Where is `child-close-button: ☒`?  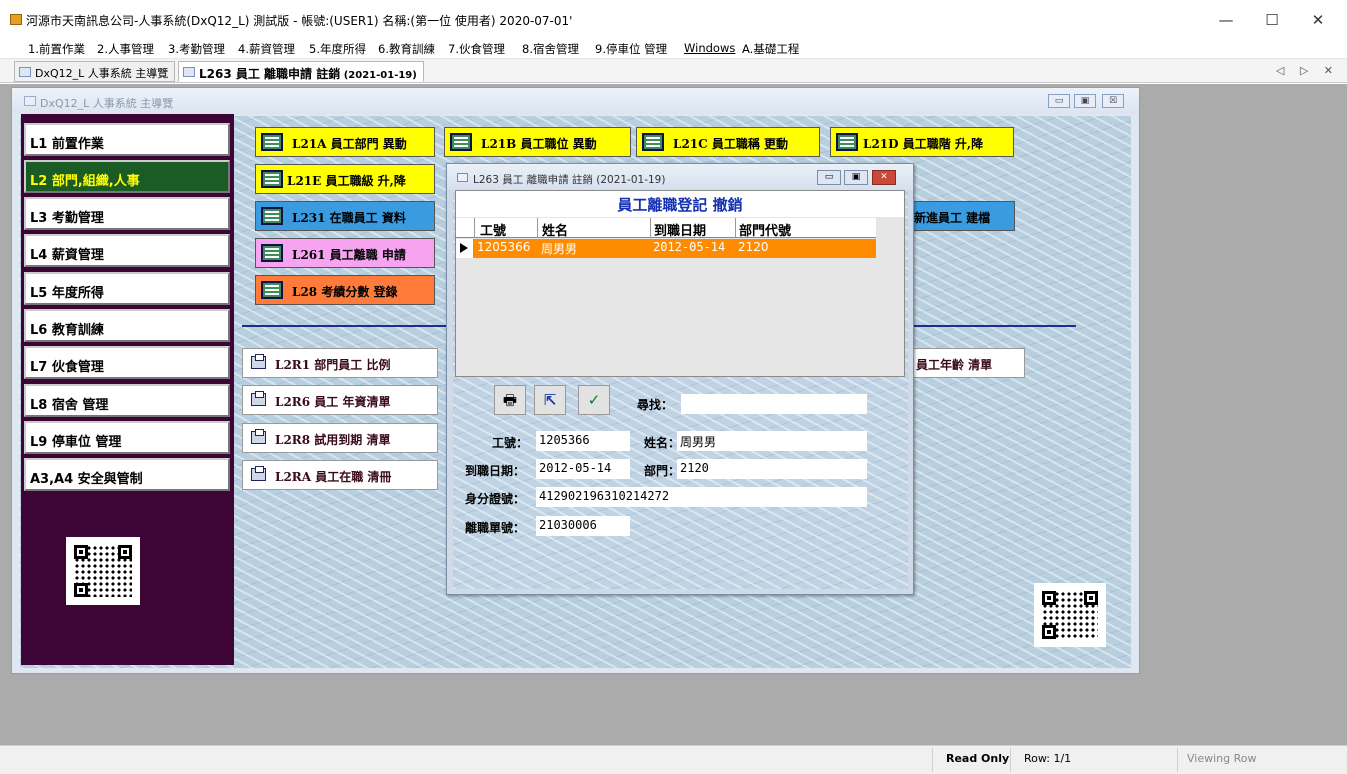
child-close-button: ☒ is located at coordinates (1113, 101).